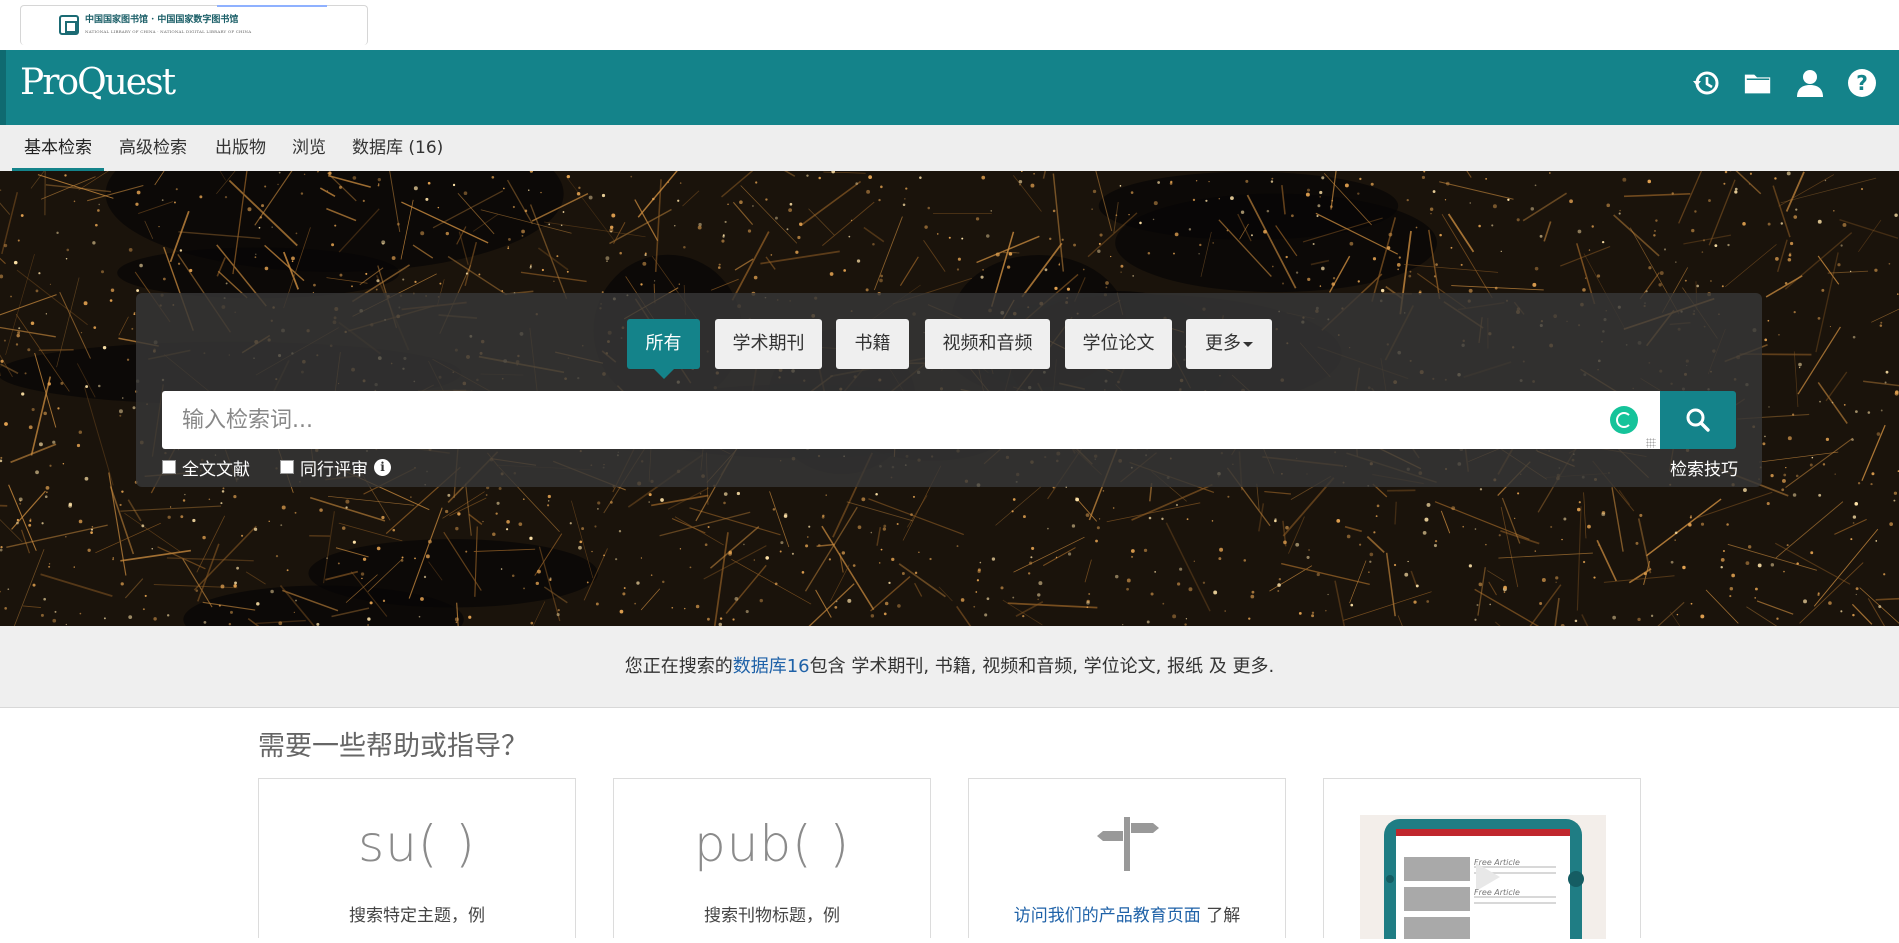  I want to click on help-card-subject: su( ) 搜索特定主题，例, so click(417, 858).